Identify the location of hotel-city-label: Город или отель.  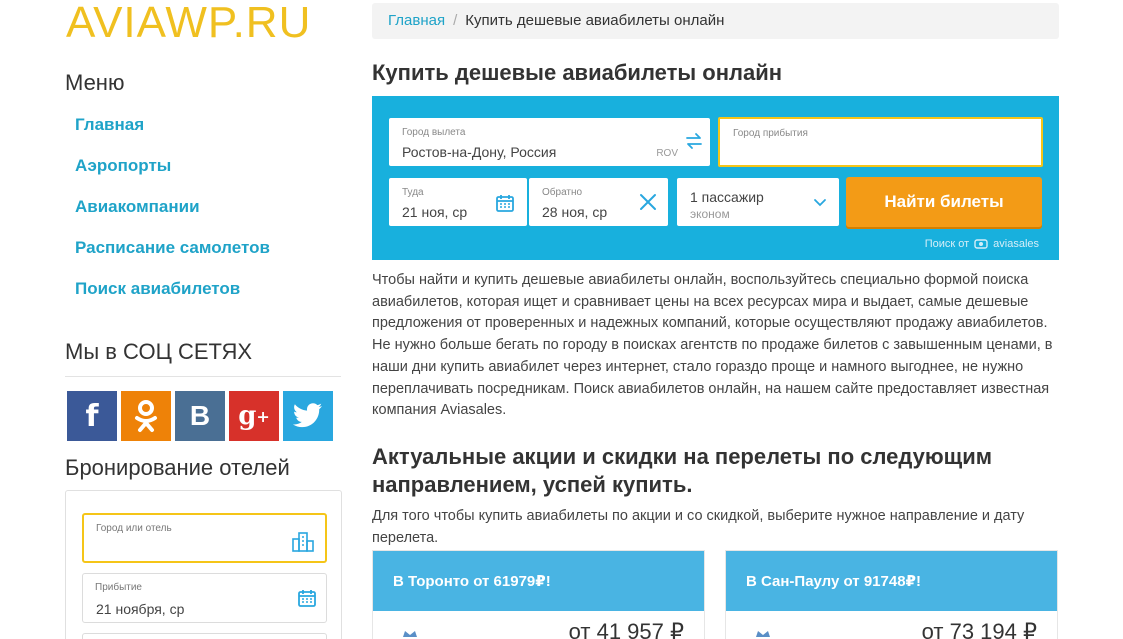
(134, 528).